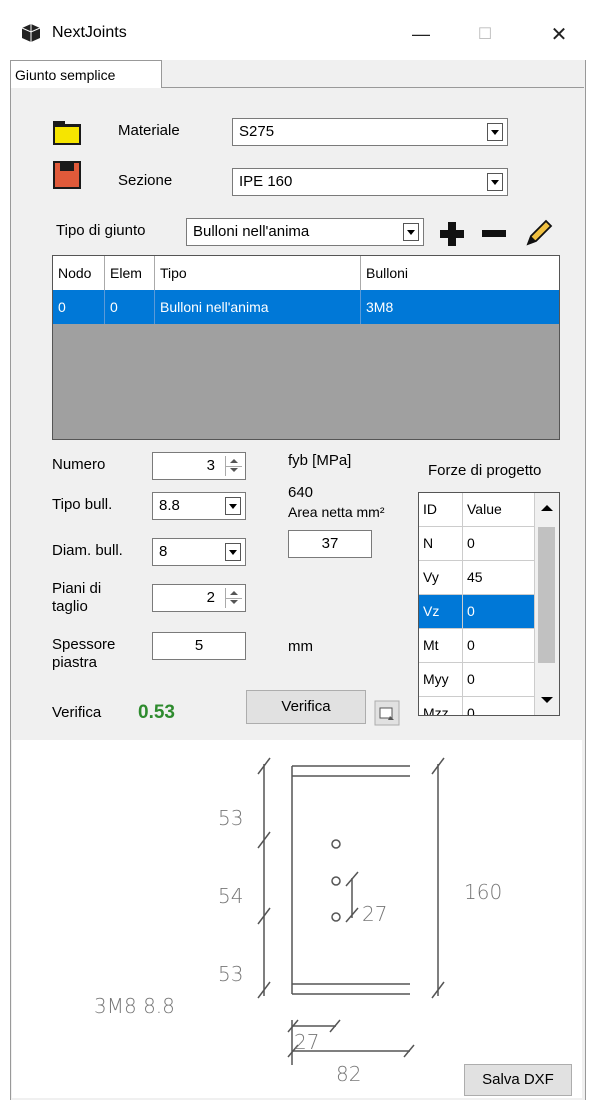 Image resolution: width=590 pixels, height=1102 pixels. Describe the element at coordinates (163, 551) in the screenshot. I see `diam-bull-value: 8` at that location.